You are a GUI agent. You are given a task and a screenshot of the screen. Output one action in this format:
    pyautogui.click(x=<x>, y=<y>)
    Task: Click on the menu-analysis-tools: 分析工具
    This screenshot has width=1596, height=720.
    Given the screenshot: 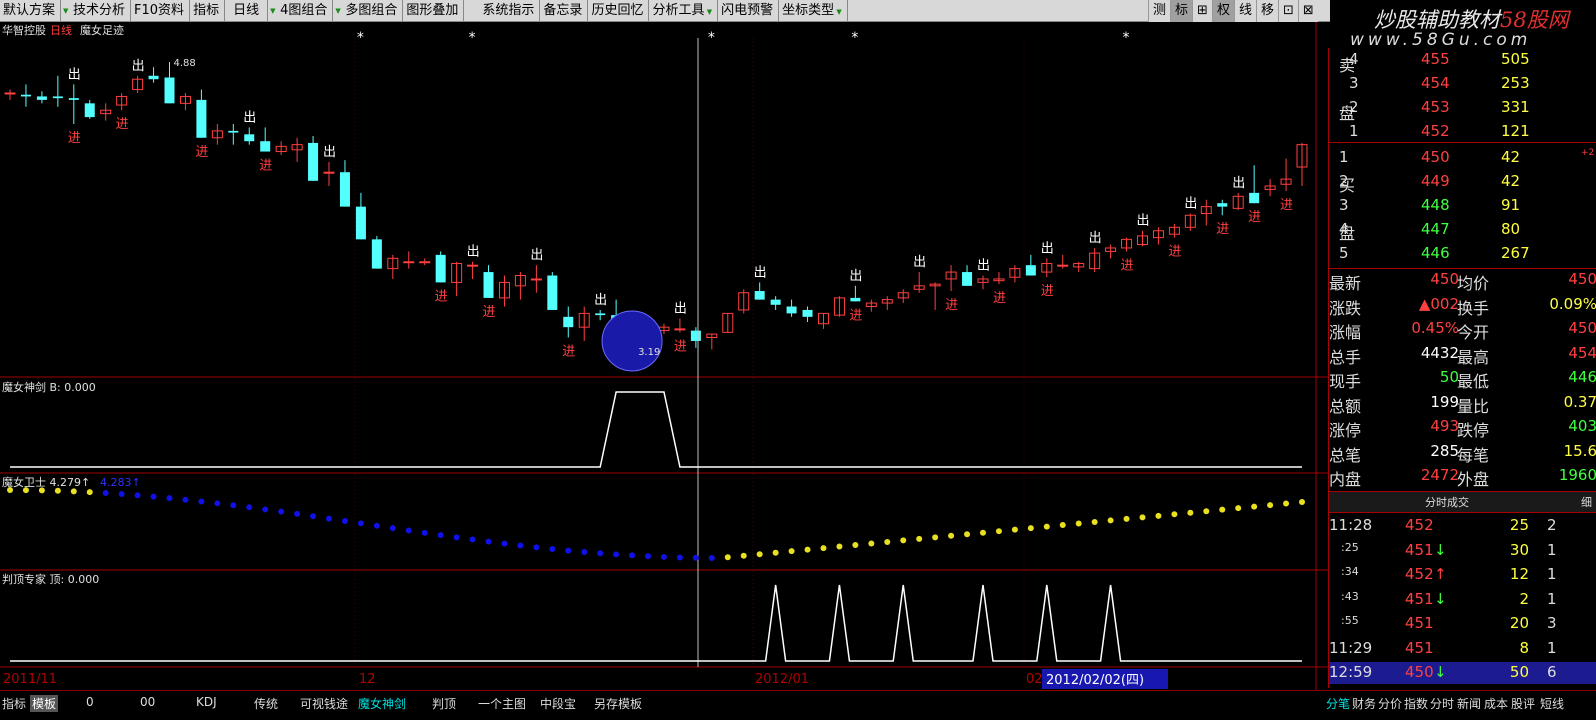 What is the action you would take?
    pyautogui.click(x=684, y=10)
    